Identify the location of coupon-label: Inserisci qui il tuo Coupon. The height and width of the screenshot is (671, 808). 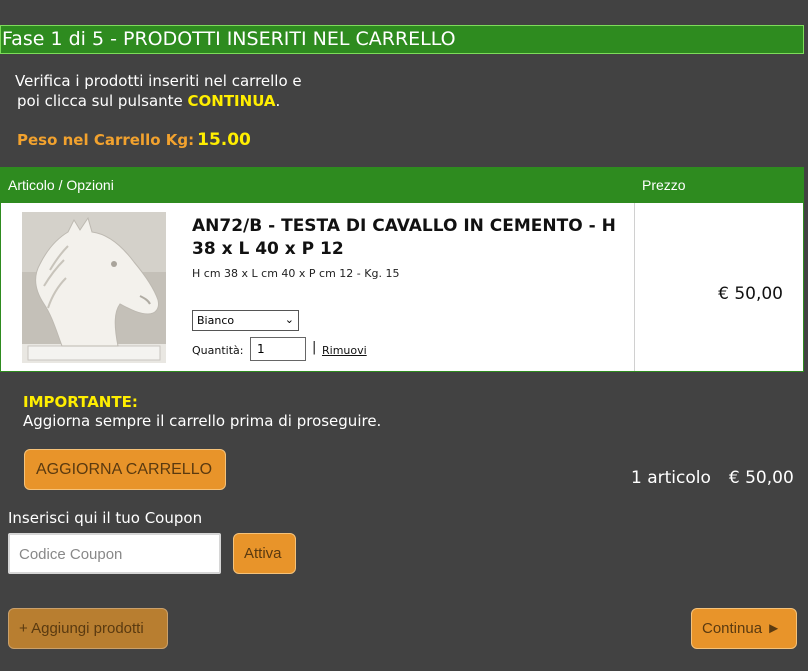
(105, 518).